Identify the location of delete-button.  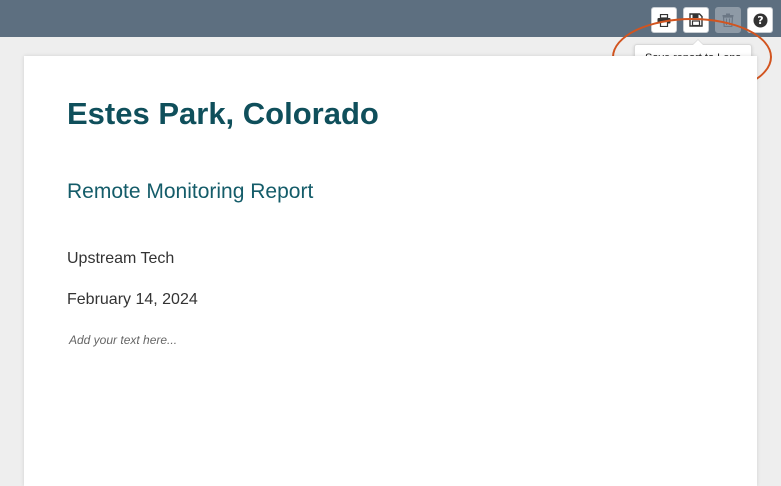
(728, 20).